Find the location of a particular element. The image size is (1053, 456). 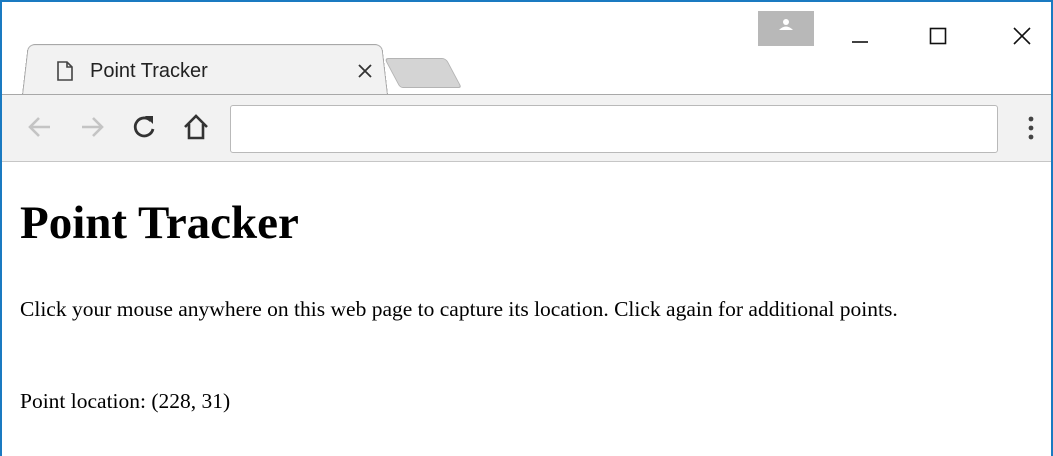

kebab-menu-icon is located at coordinates (1031, 128).